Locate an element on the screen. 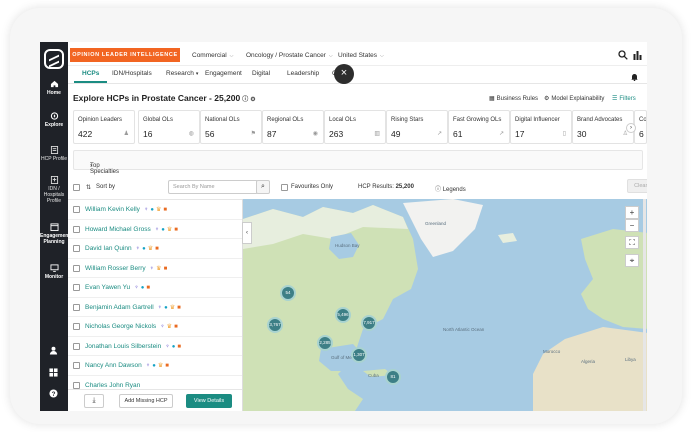 This screenshot has width=691, height=432. hcp-name-link: Nancy Ann Dawson ♆ ● ♛ ■ is located at coordinates (128, 365).